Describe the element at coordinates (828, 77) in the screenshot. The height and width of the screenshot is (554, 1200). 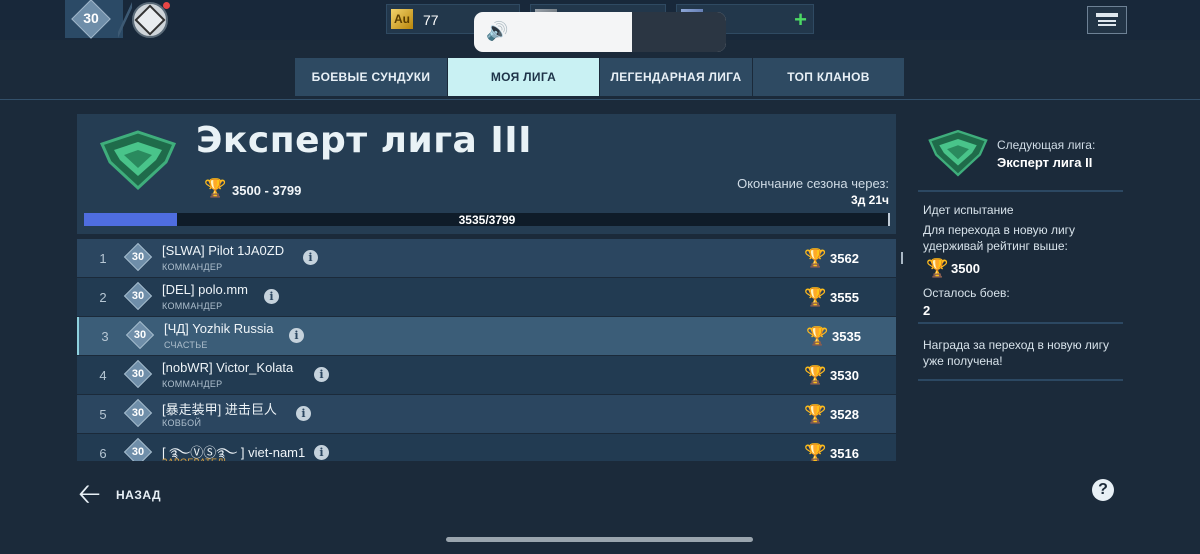
I see `tab-top-clans: ТОП КЛАНОВ` at that location.